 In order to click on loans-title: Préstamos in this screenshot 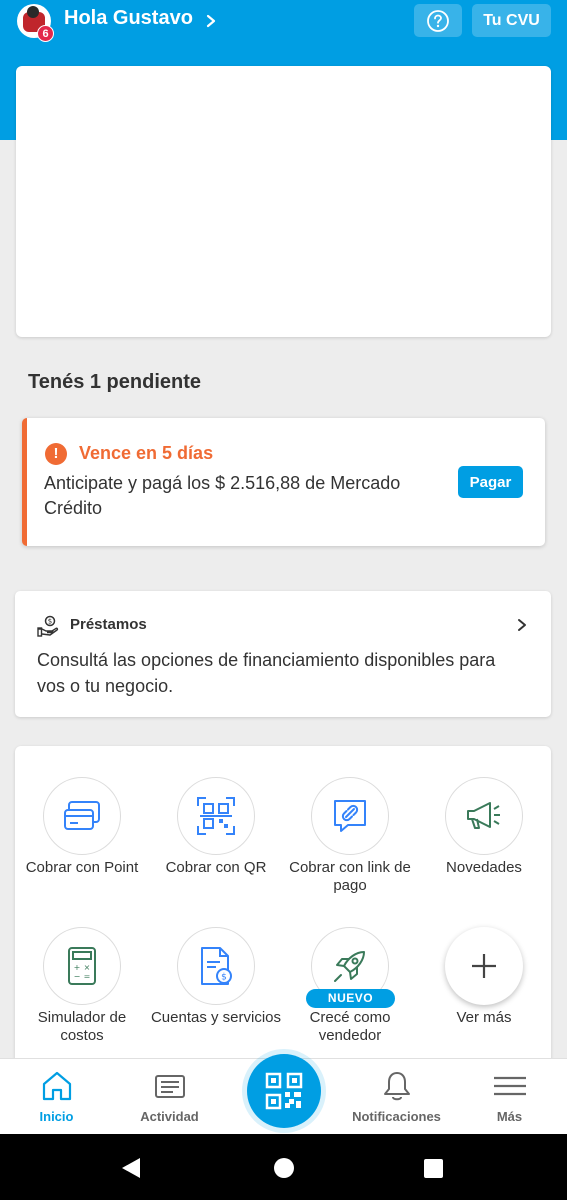, I will do `click(108, 624)`.